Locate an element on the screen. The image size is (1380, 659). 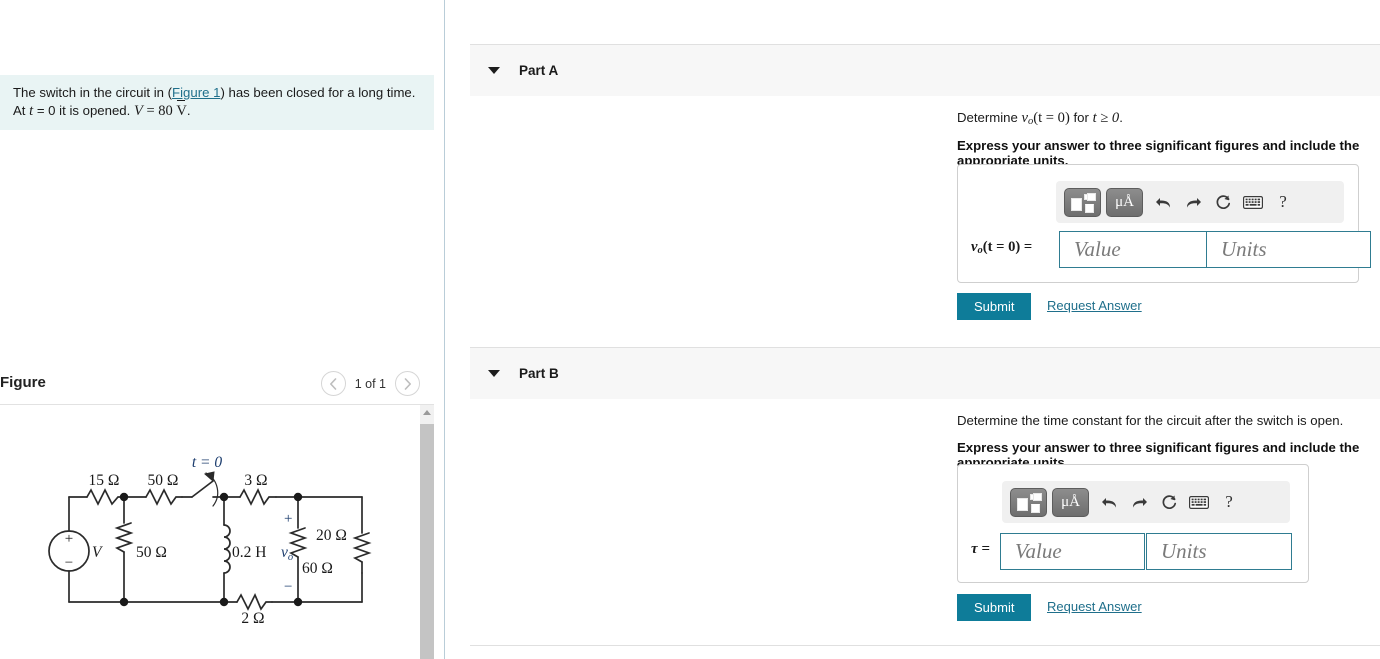
problem-text-1: The switch in the circuit in ( is located at coordinates (93, 92).